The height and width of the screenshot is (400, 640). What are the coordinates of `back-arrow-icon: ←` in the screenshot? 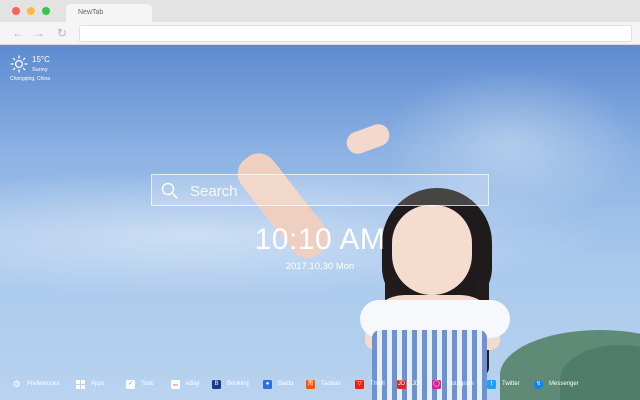 It's located at (18, 33).